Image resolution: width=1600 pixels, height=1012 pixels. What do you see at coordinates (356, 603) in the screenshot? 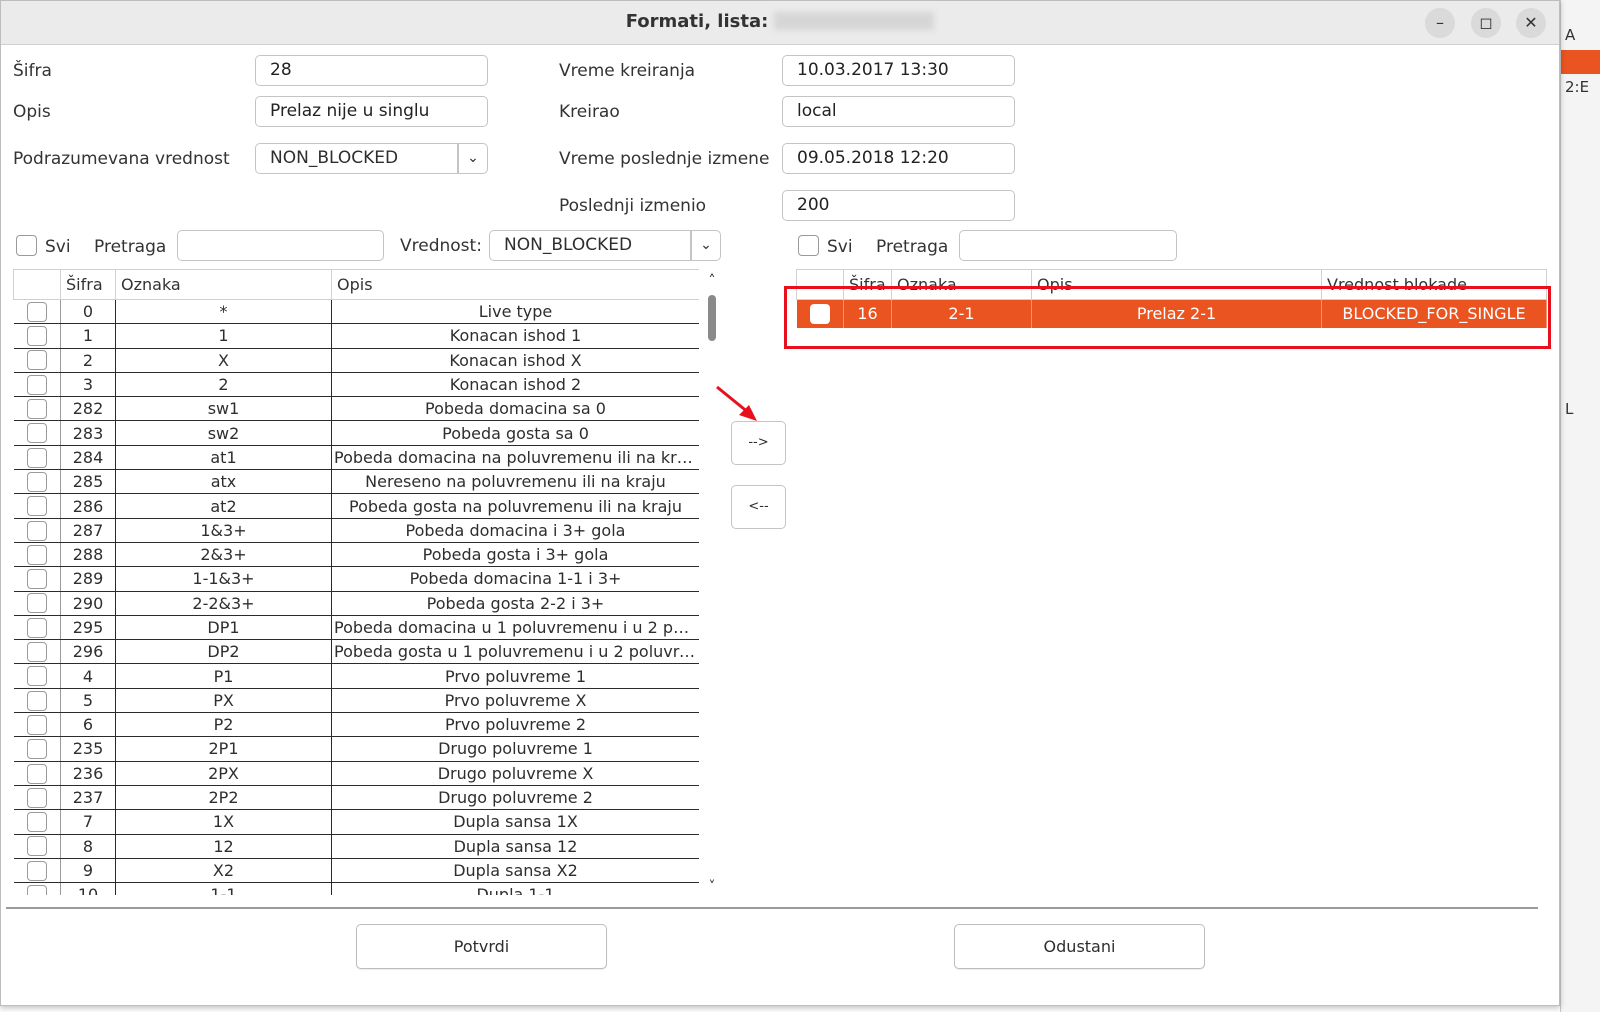
I see `table-row: 290 2-2&3+ Pobeda gosta 2-2 i 3+` at bounding box center [356, 603].